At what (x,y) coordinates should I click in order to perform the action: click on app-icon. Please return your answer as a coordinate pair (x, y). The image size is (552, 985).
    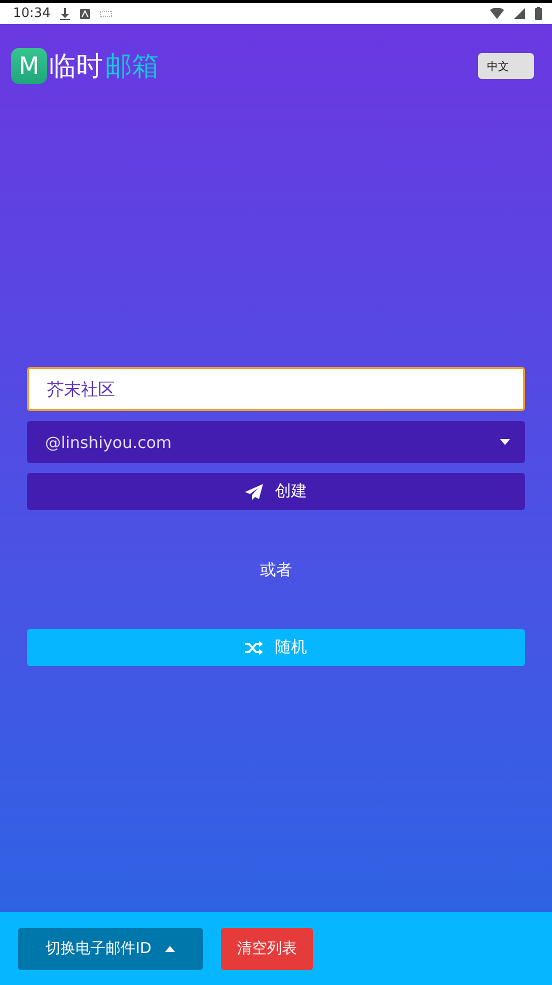
    Looking at the image, I should click on (85, 13).